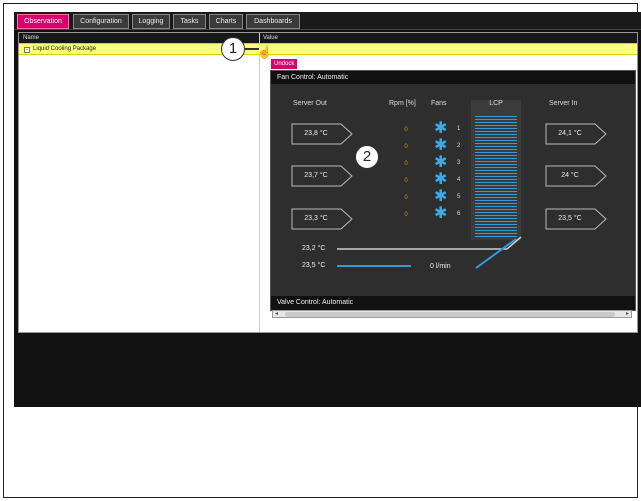 This screenshot has width=641, height=501. I want to click on scroll-thumb, so click(450, 314).